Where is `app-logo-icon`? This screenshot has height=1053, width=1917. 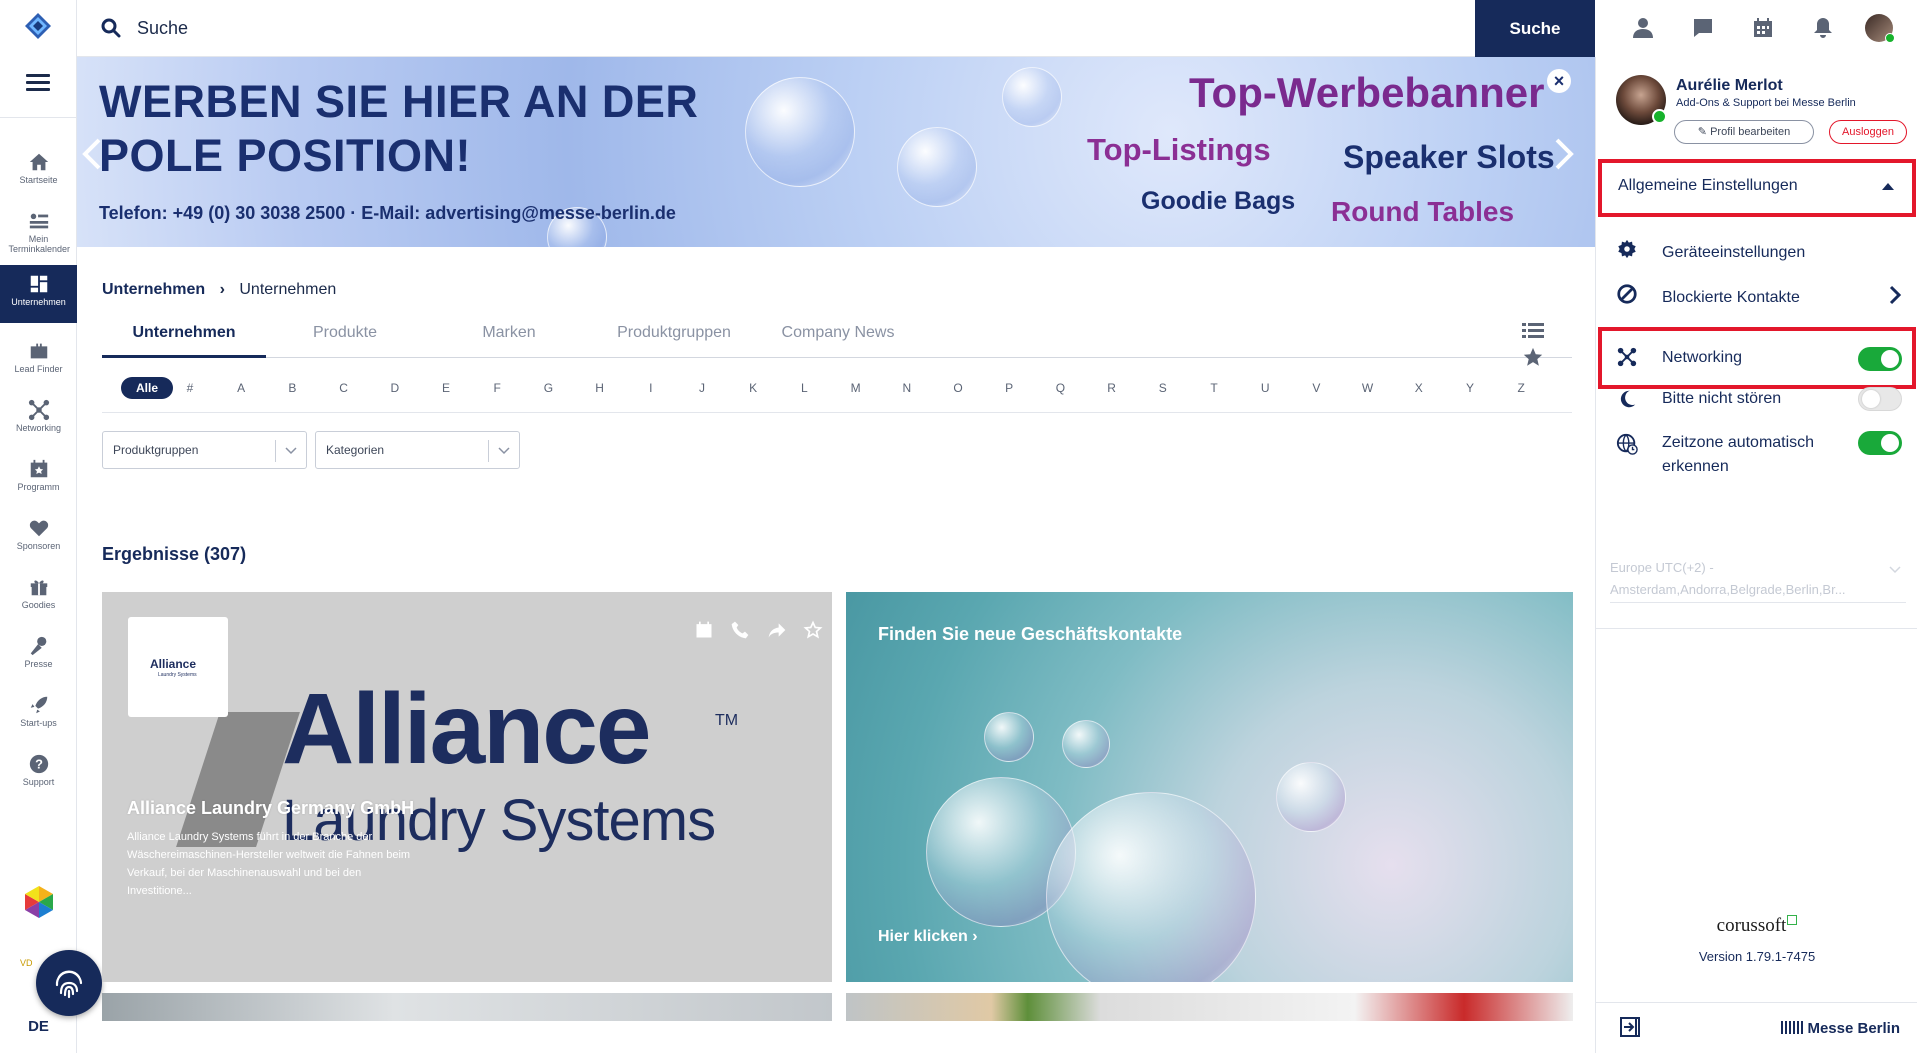
app-logo-icon is located at coordinates (38, 26).